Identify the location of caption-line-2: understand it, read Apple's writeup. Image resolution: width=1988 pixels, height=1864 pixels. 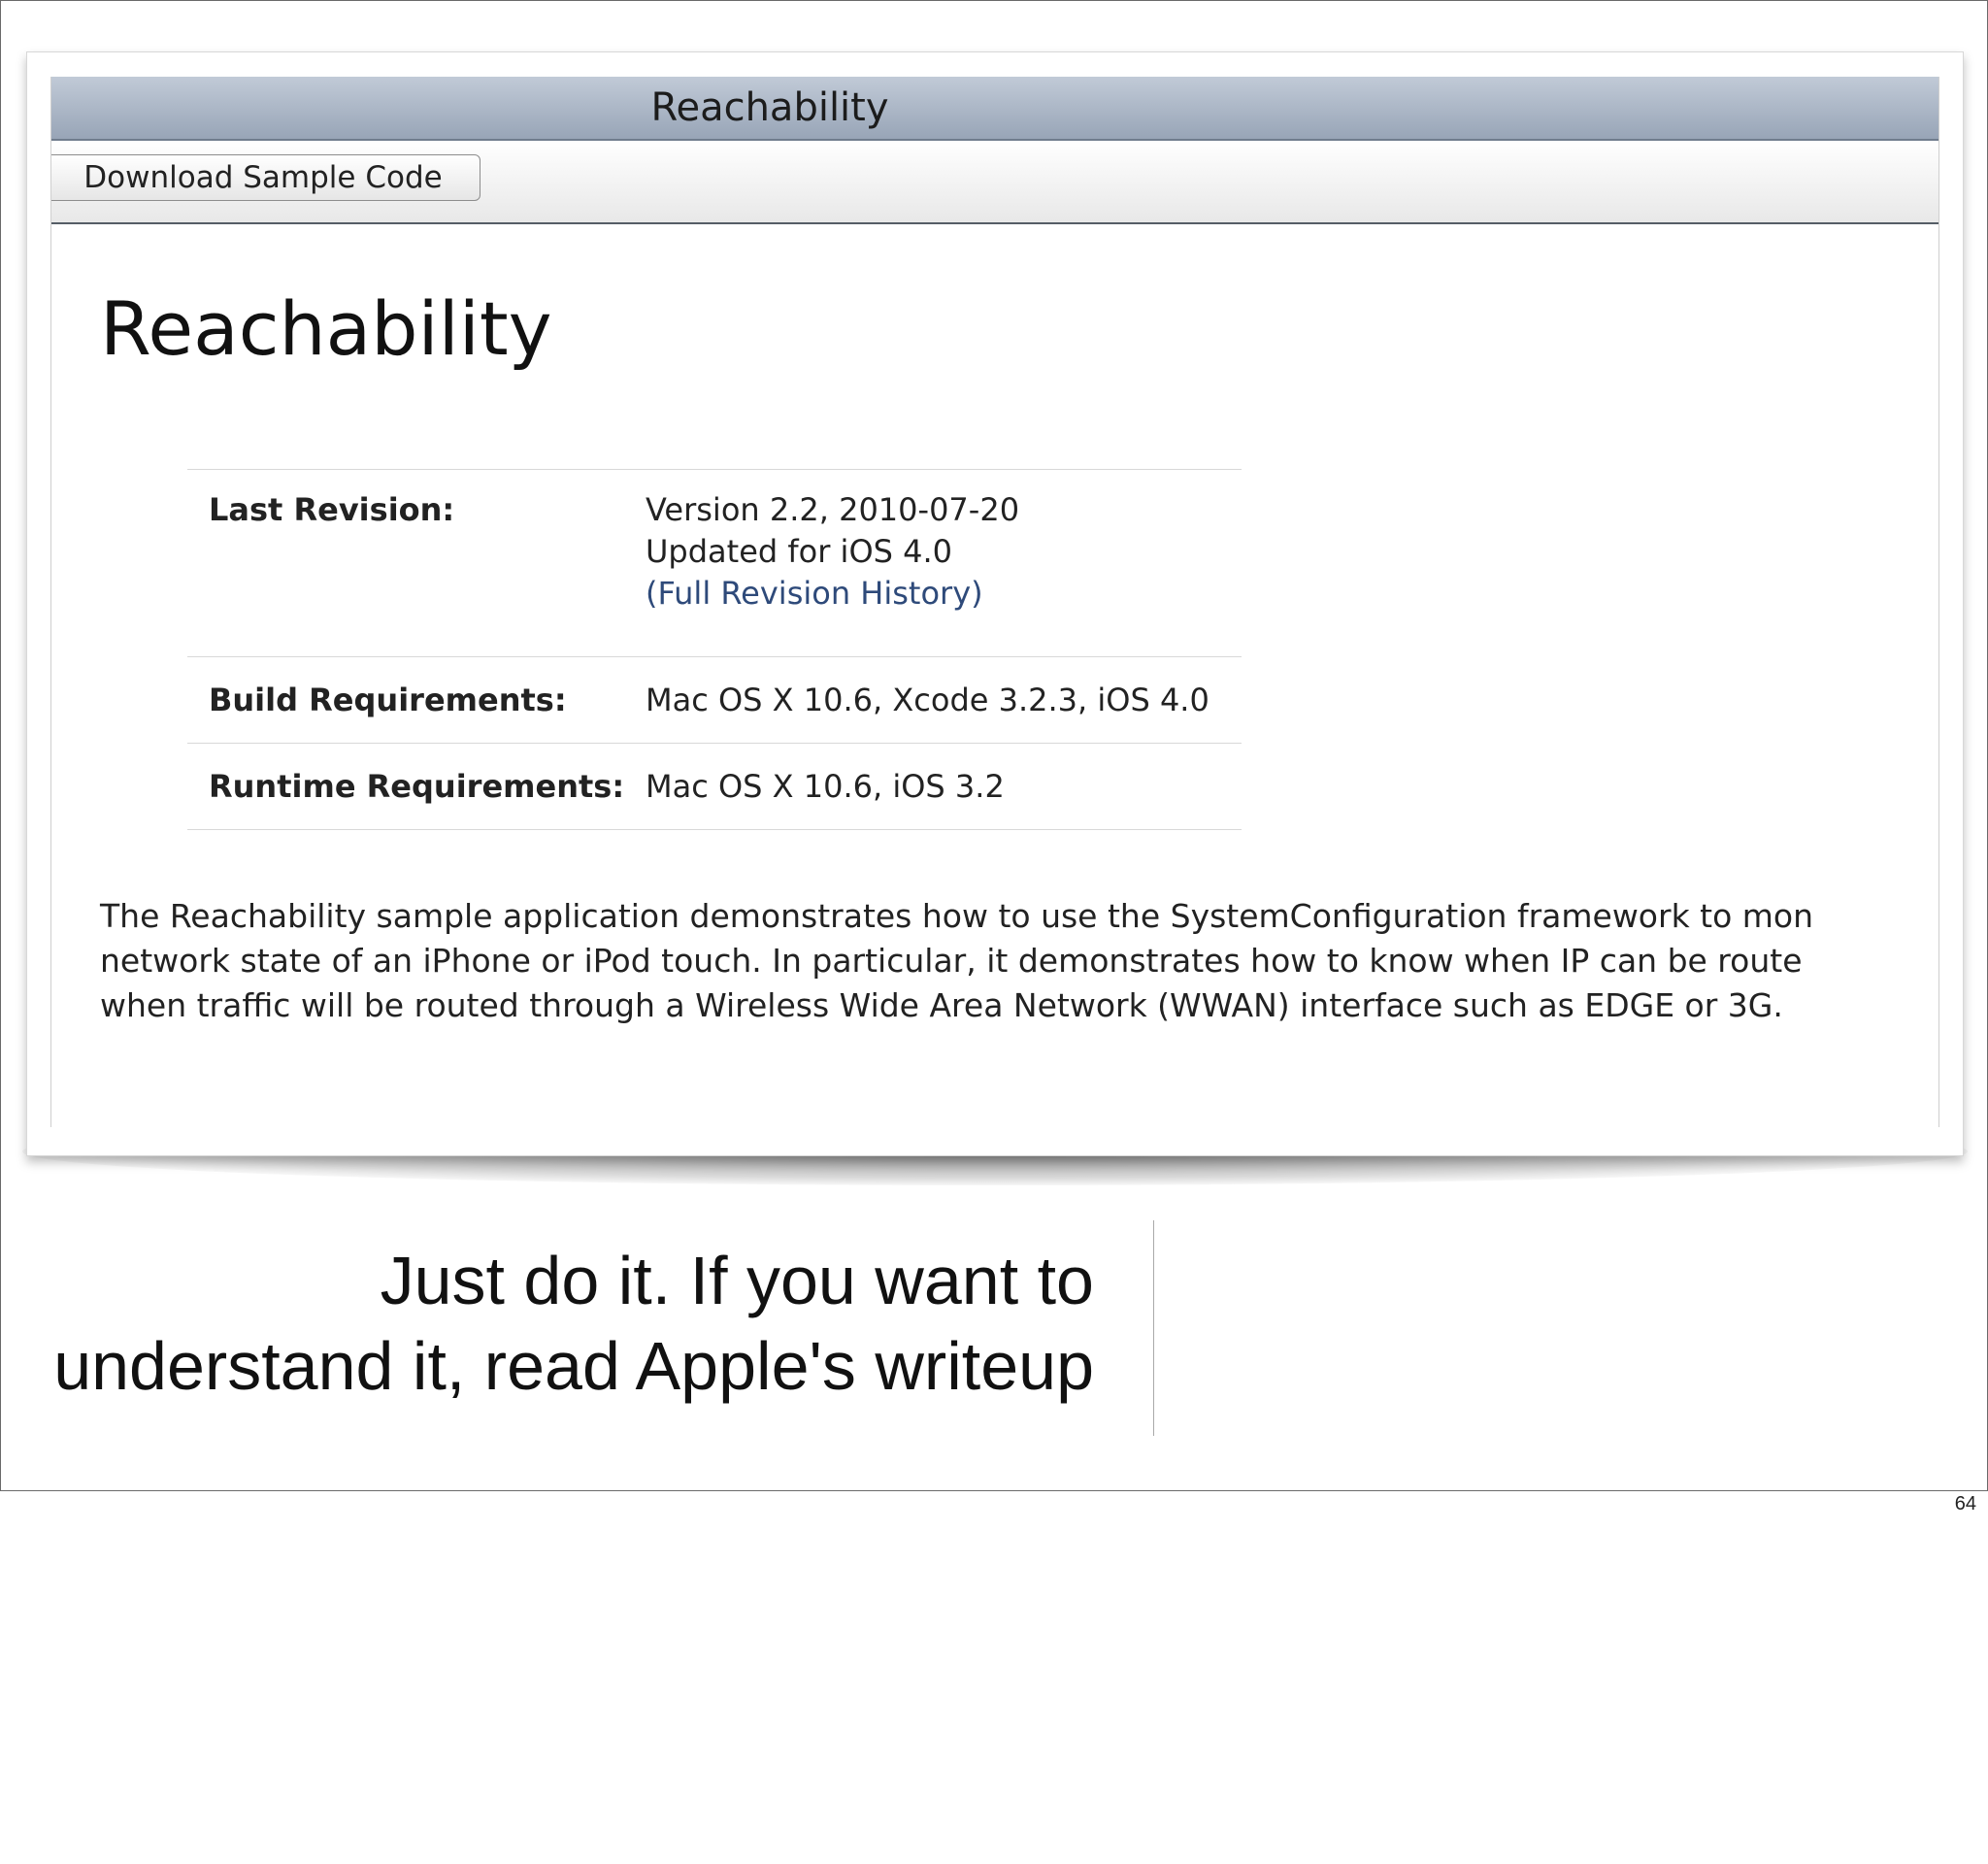
(574, 1366).